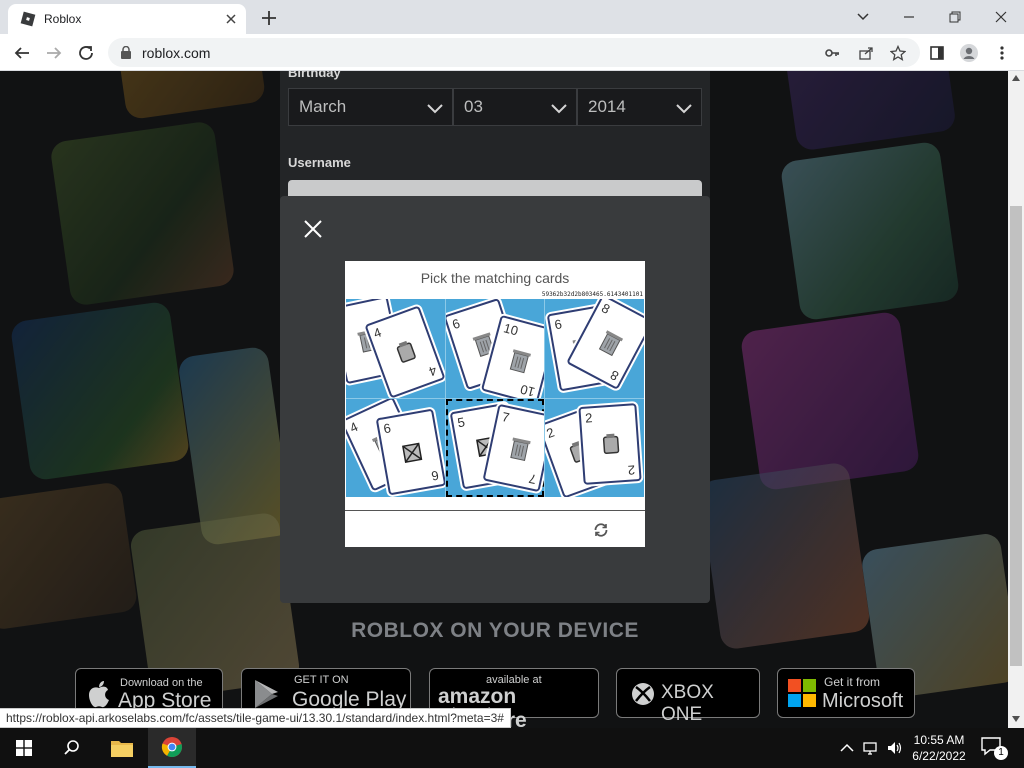  What do you see at coordinates (127, 19) in the screenshot?
I see `tab-roblox: Roblox` at bounding box center [127, 19].